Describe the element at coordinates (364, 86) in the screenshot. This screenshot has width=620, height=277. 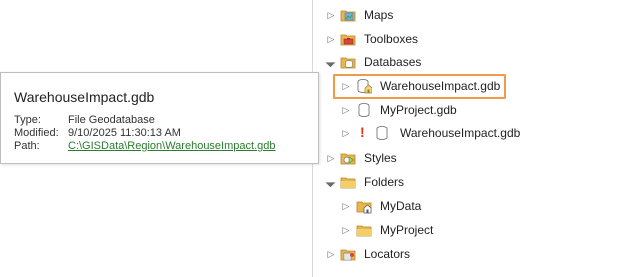
I see `geodatabase-default-icon` at that location.